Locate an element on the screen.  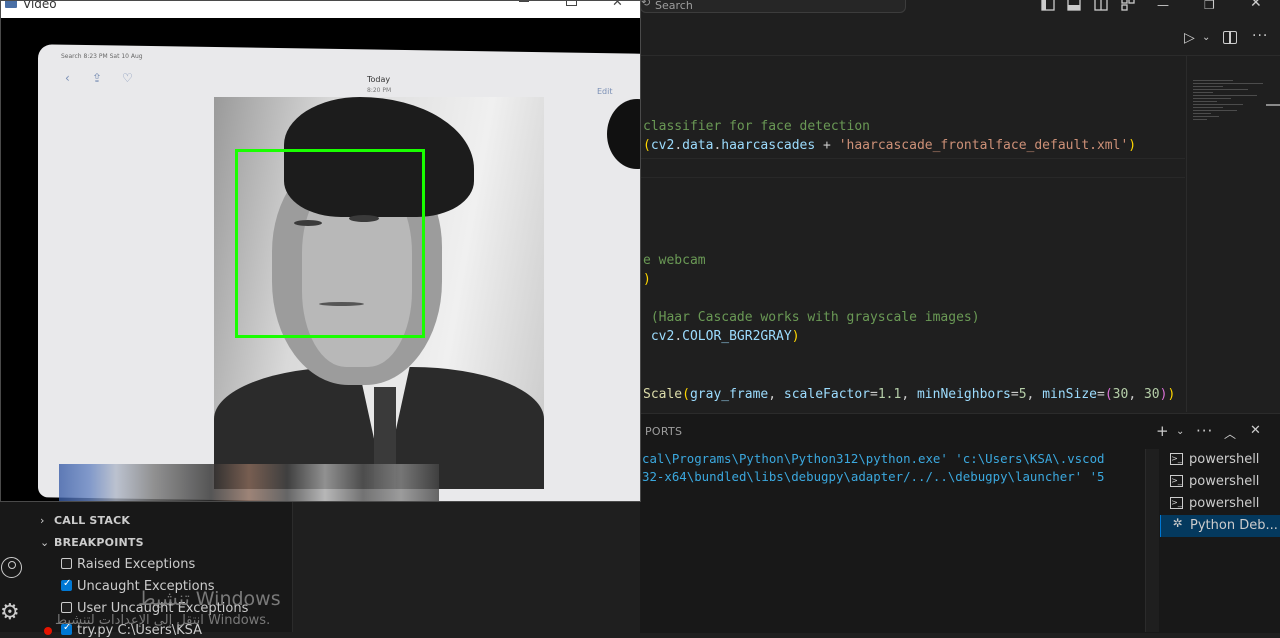
gear-icon: ⚙ is located at coordinates (10, 612).